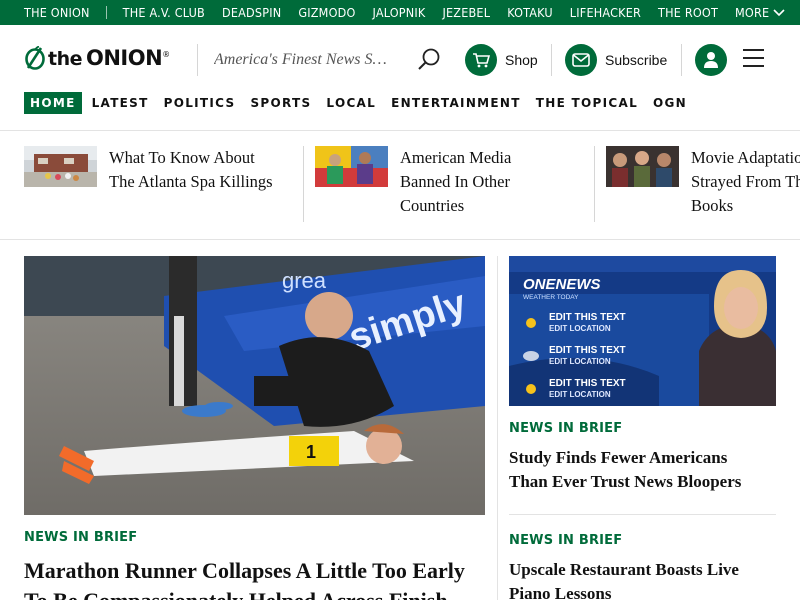  Describe the element at coordinates (304, 59) in the screenshot. I see `tagline: America's Finest News Source` at that location.